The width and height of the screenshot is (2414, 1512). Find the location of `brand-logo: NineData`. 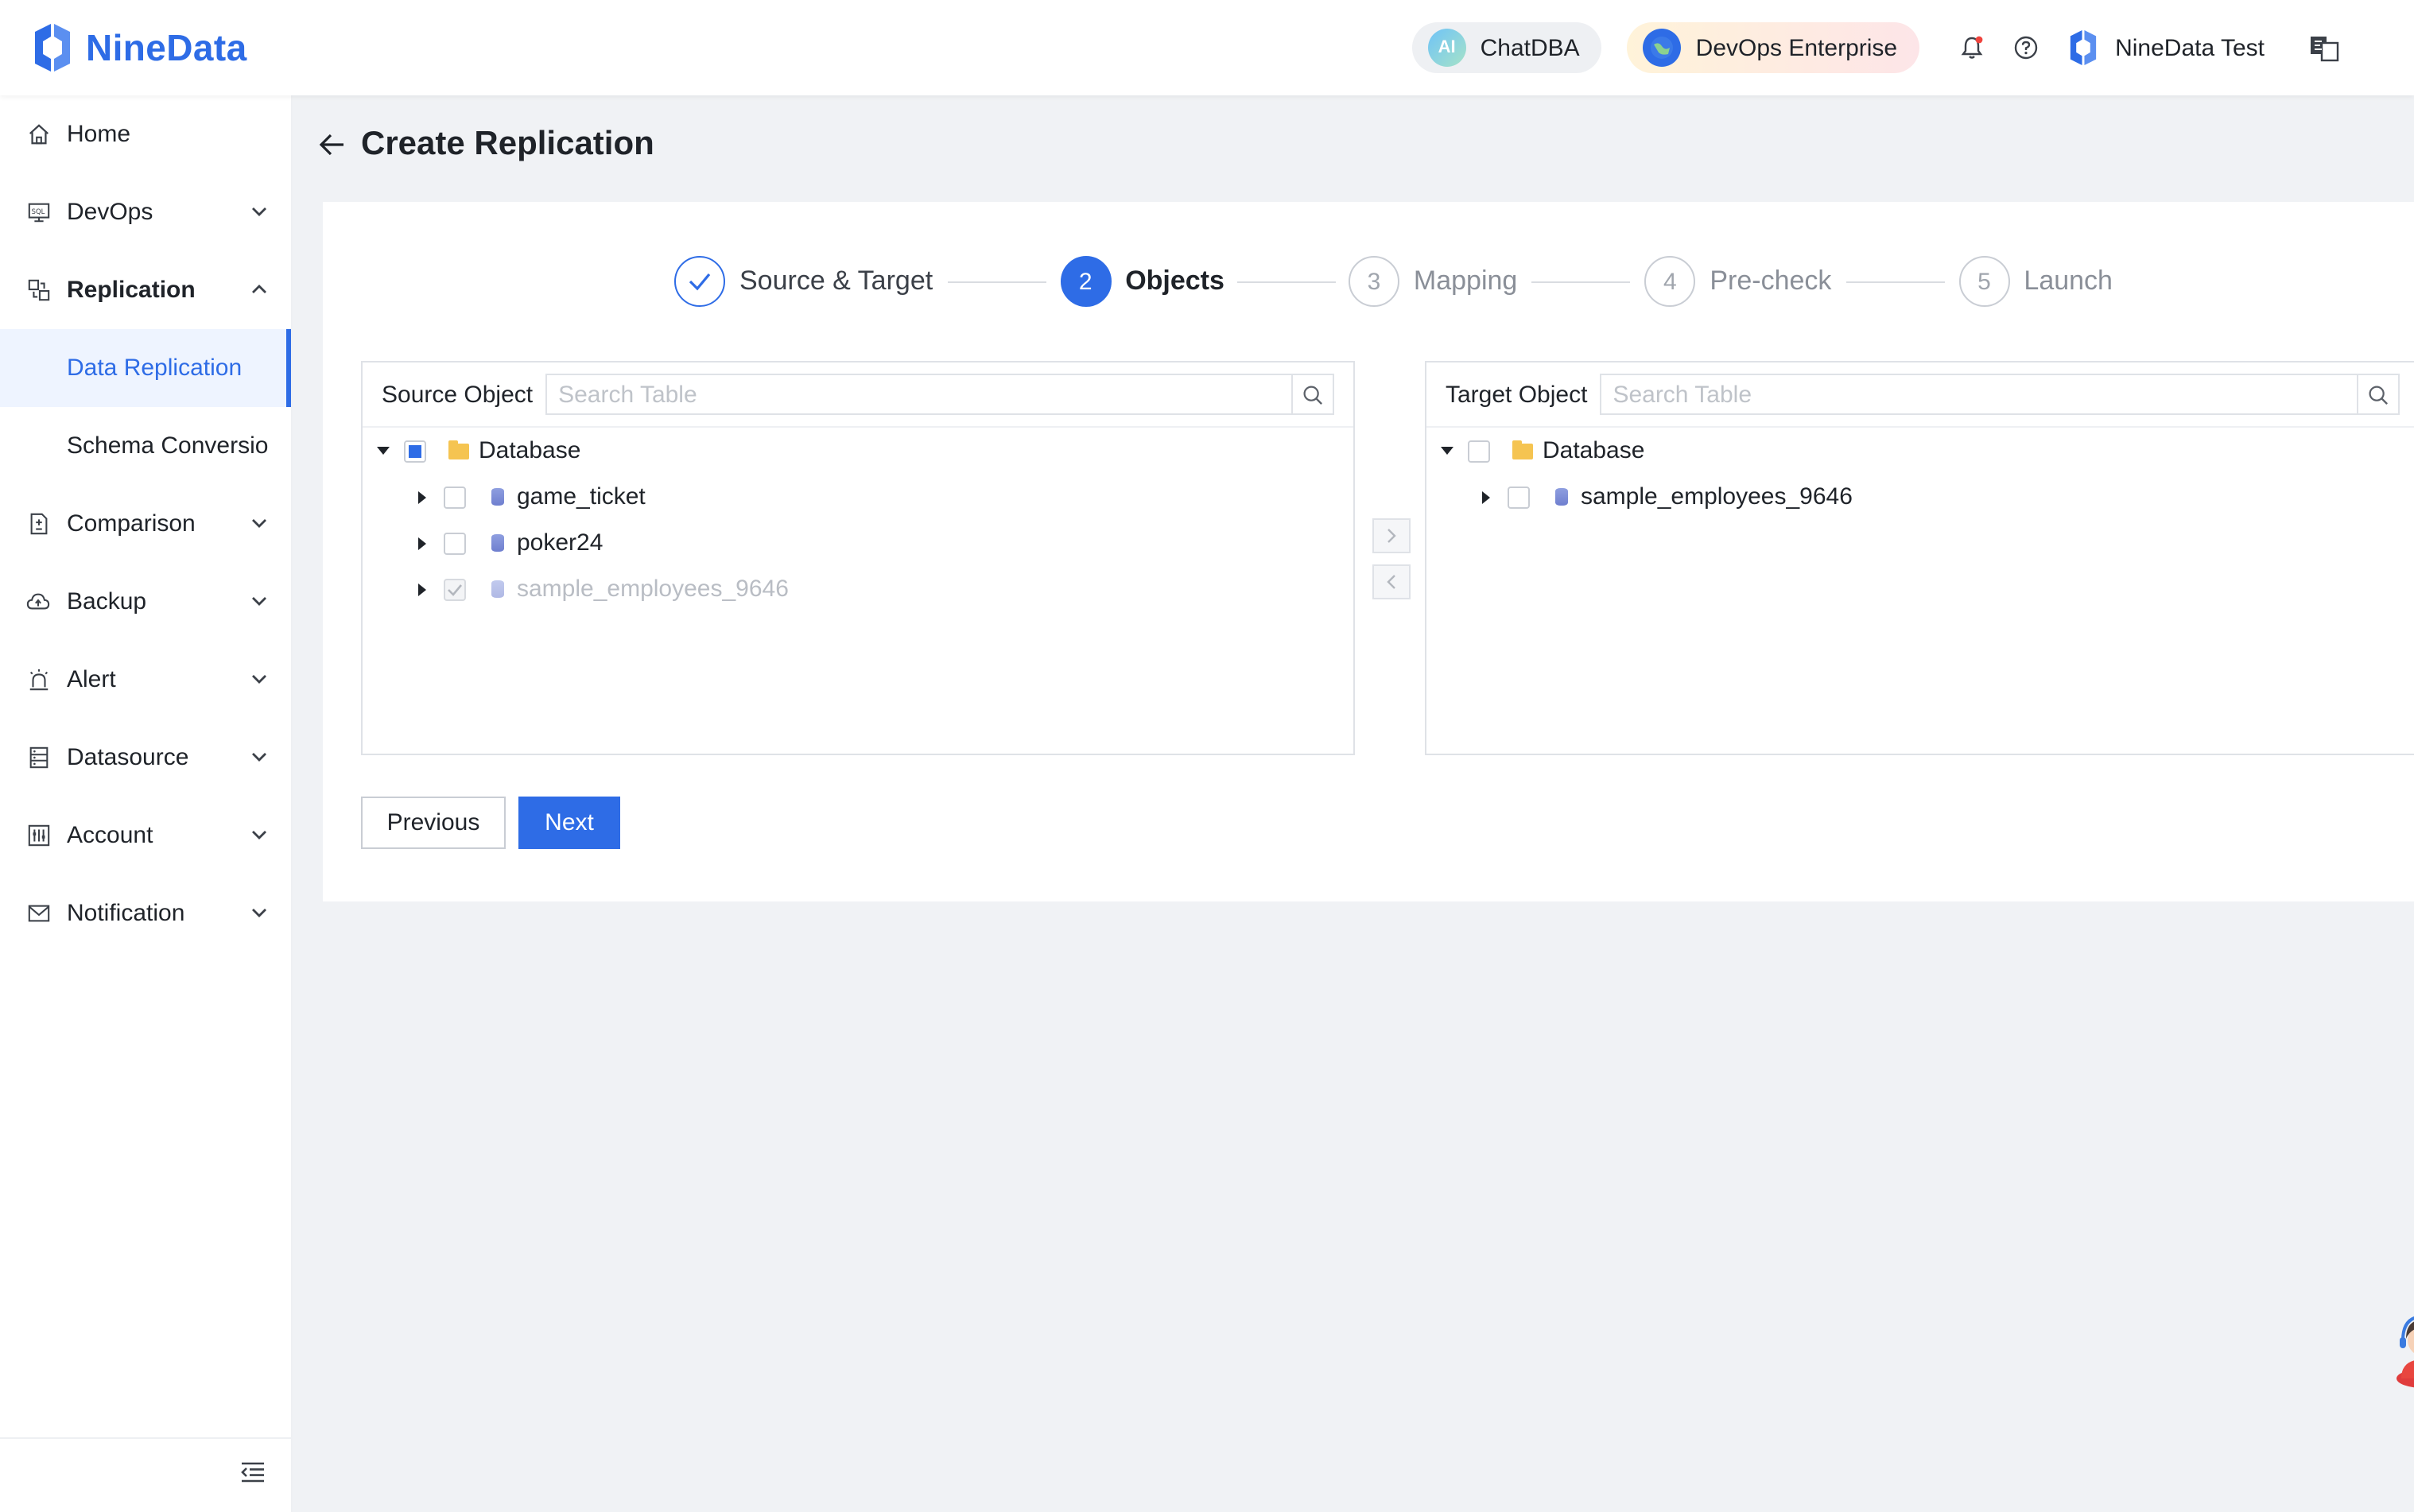

brand-logo: NineData is located at coordinates (138, 47).